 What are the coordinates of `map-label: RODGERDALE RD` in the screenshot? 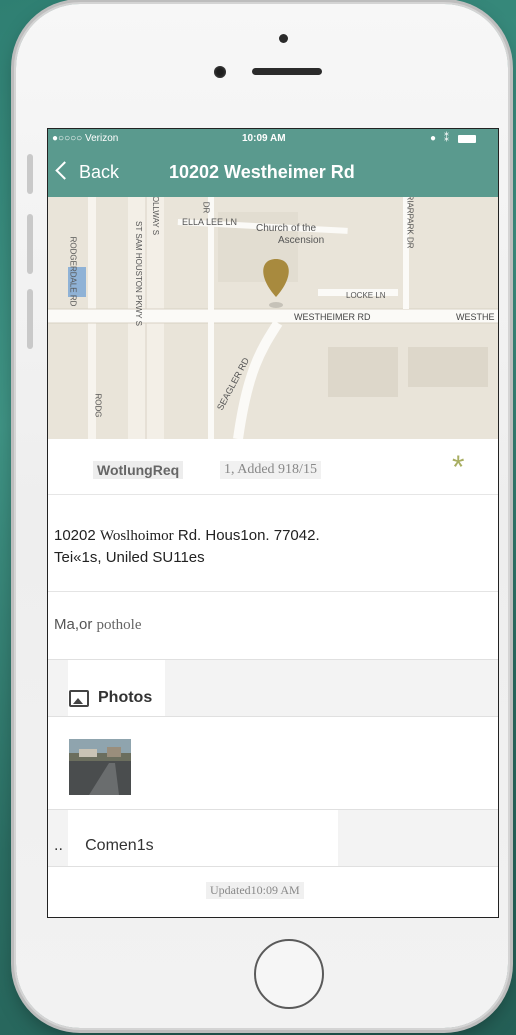 It's located at (73, 271).